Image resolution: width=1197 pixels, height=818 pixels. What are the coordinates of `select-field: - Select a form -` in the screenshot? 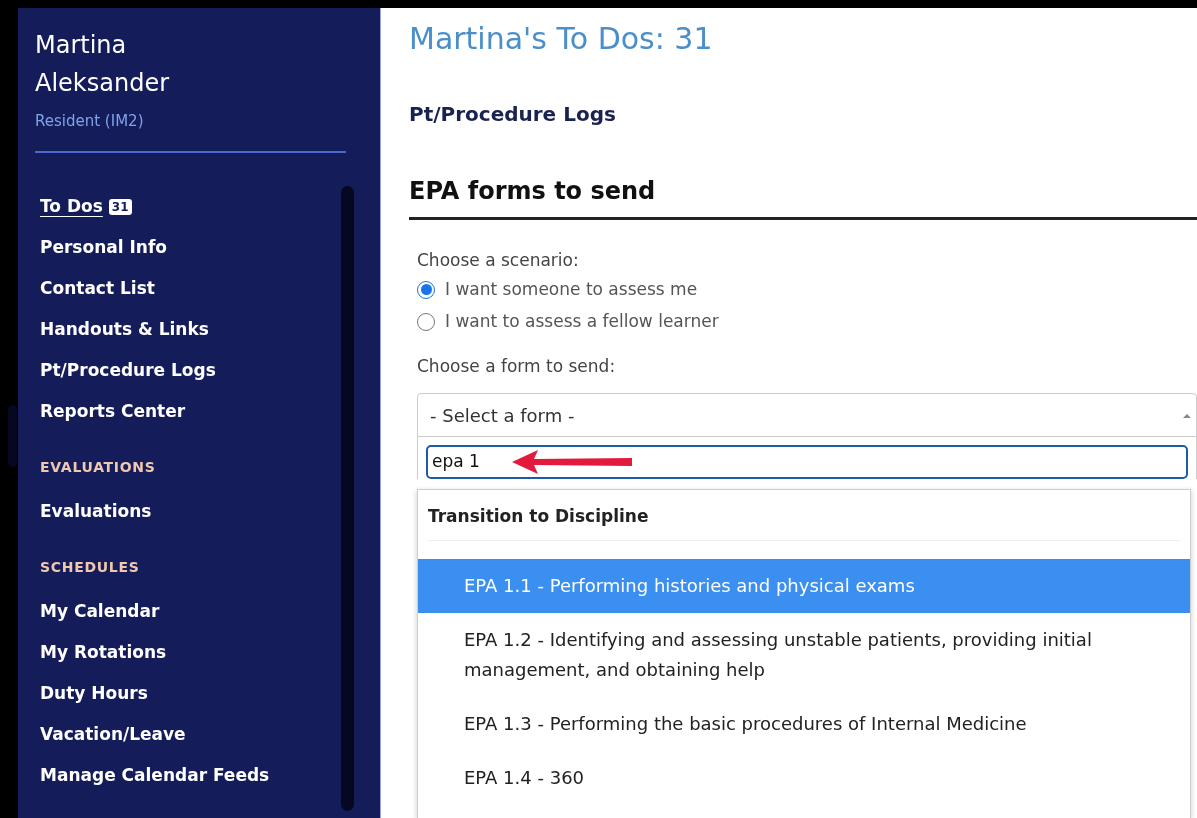 It's located at (807, 415).